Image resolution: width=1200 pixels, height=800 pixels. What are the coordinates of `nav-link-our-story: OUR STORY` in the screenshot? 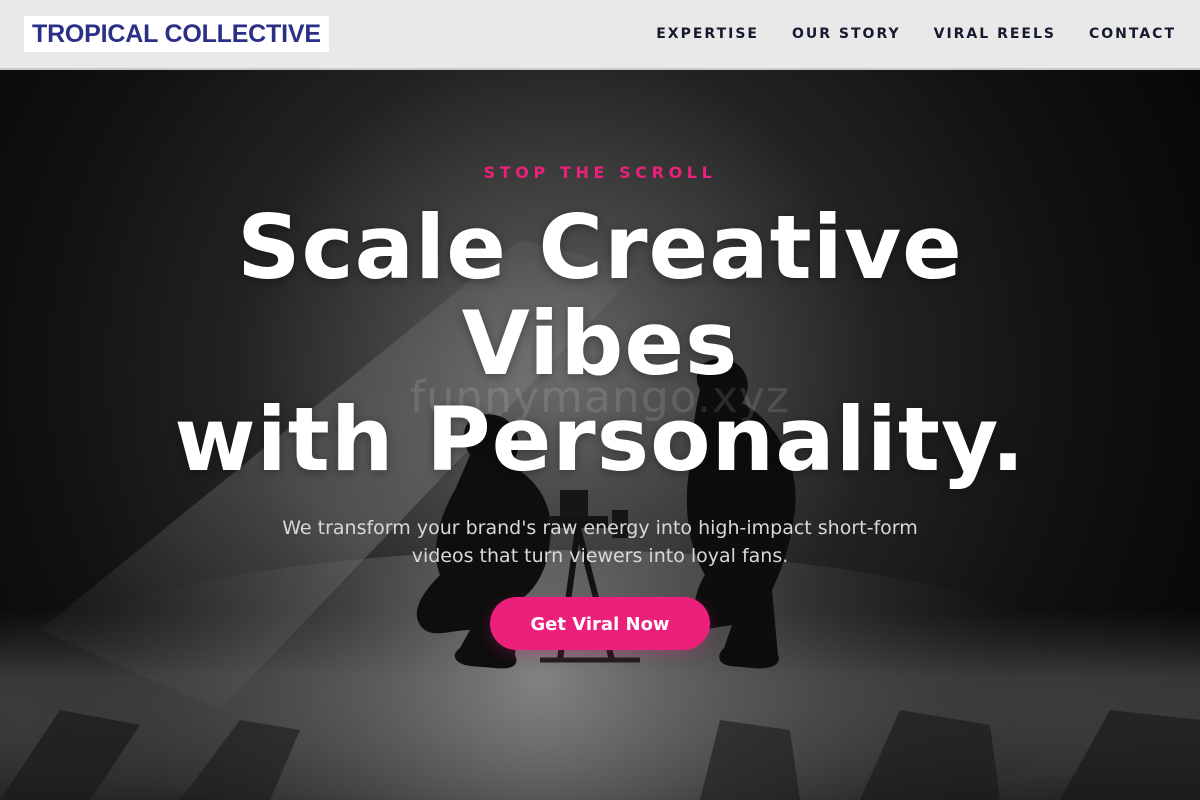 It's located at (846, 34).